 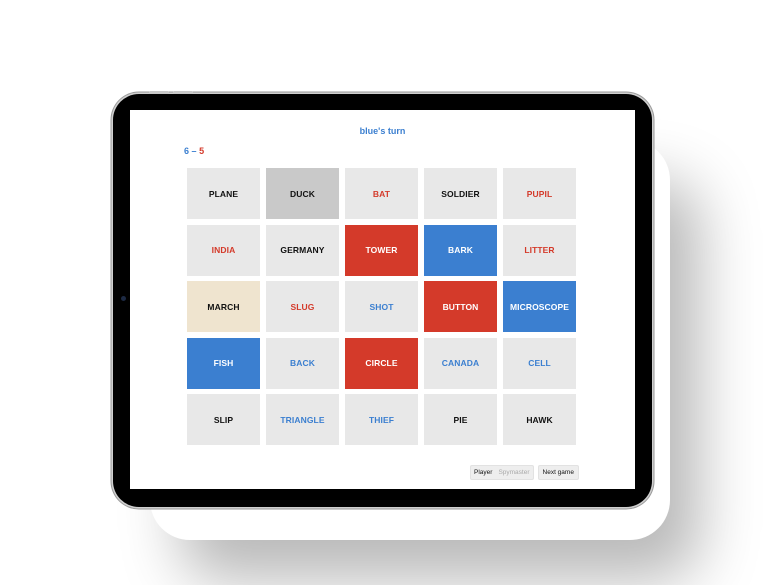 I want to click on word-card: FISH, so click(x=223, y=363).